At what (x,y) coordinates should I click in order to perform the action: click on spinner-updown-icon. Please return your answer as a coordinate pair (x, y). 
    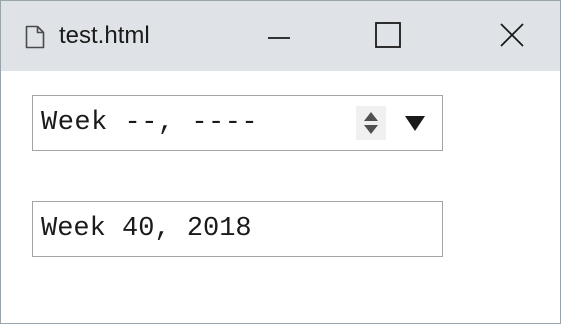
    Looking at the image, I should click on (371, 123).